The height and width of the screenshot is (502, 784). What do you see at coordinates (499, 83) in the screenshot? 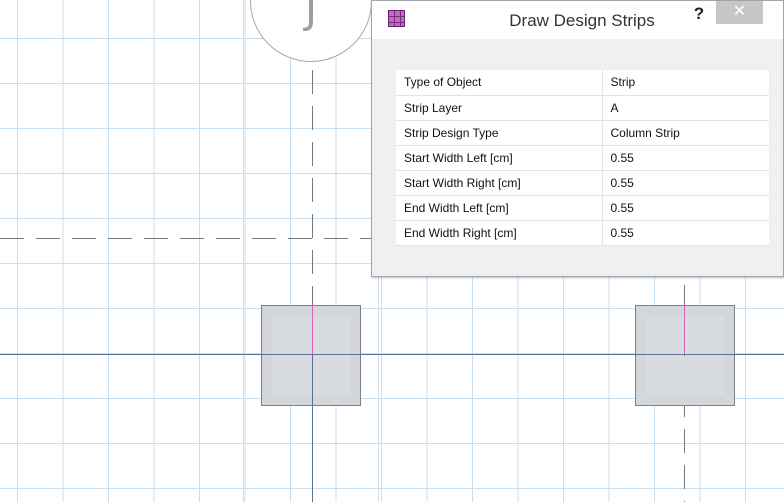
I see `property-name: Type of Object` at bounding box center [499, 83].